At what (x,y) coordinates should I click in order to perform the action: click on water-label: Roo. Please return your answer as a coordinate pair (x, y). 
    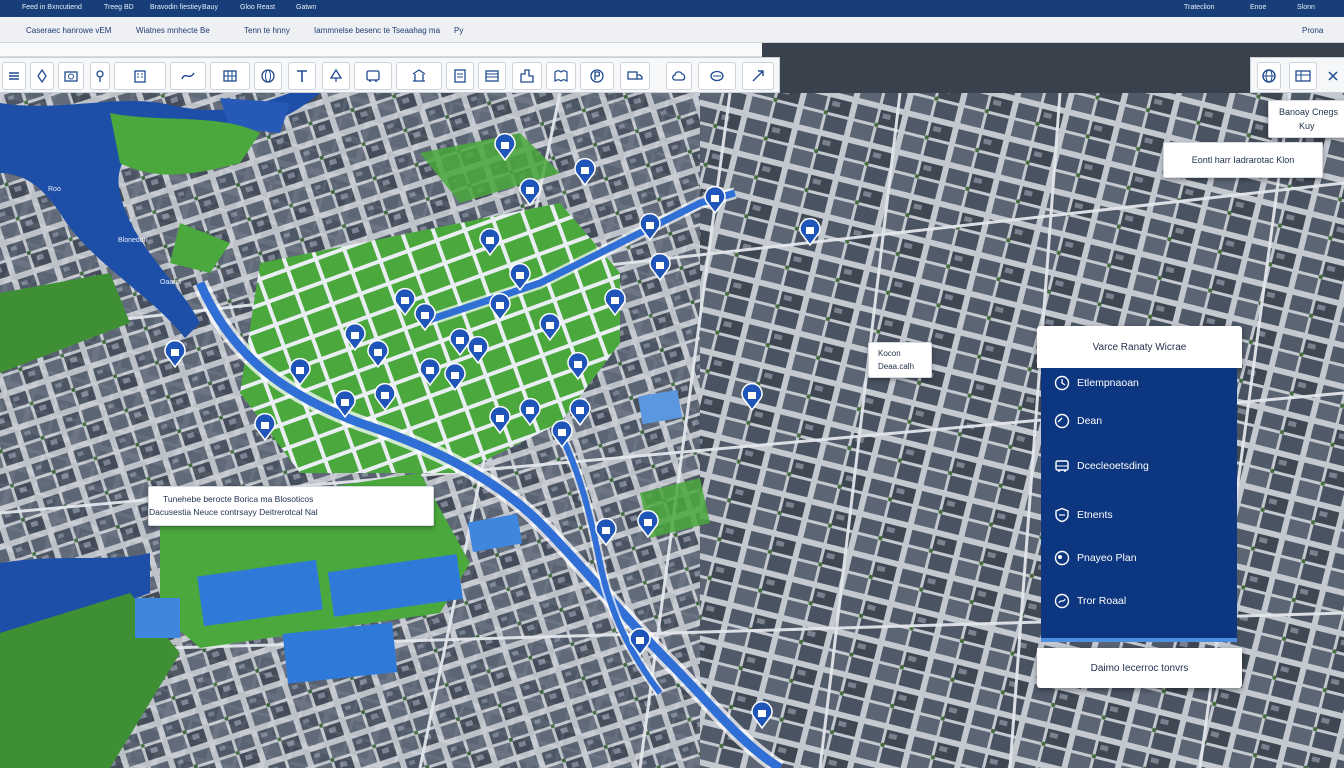
    Looking at the image, I should click on (54, 189).